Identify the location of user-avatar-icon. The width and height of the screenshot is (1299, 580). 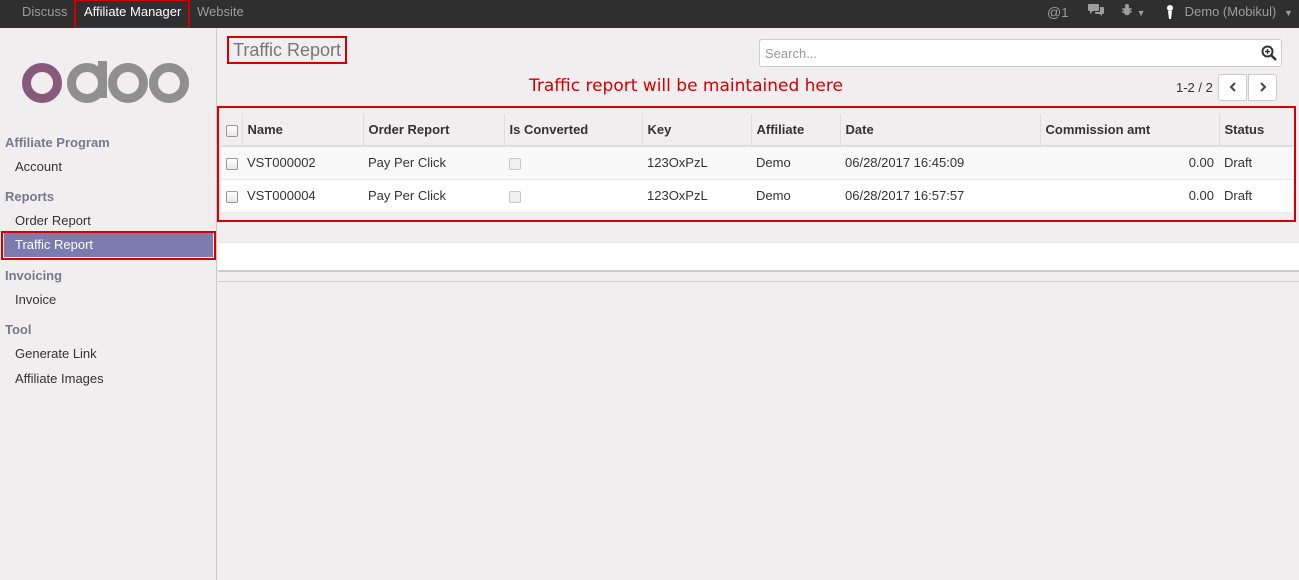
(1172, 11).